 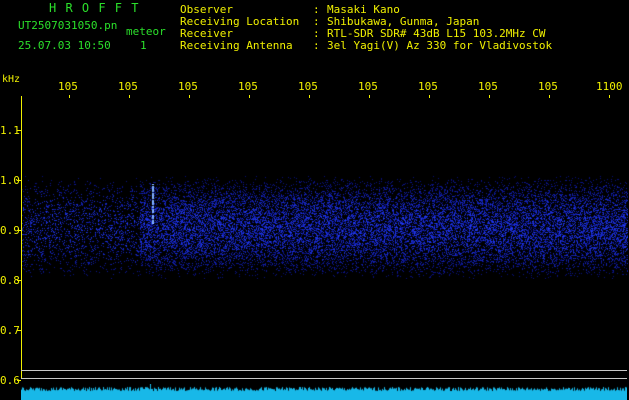 What do you see at coordinates (324, 370) in the screenshot?
I see `reference-line-upper` at bounding box center [324, 370].